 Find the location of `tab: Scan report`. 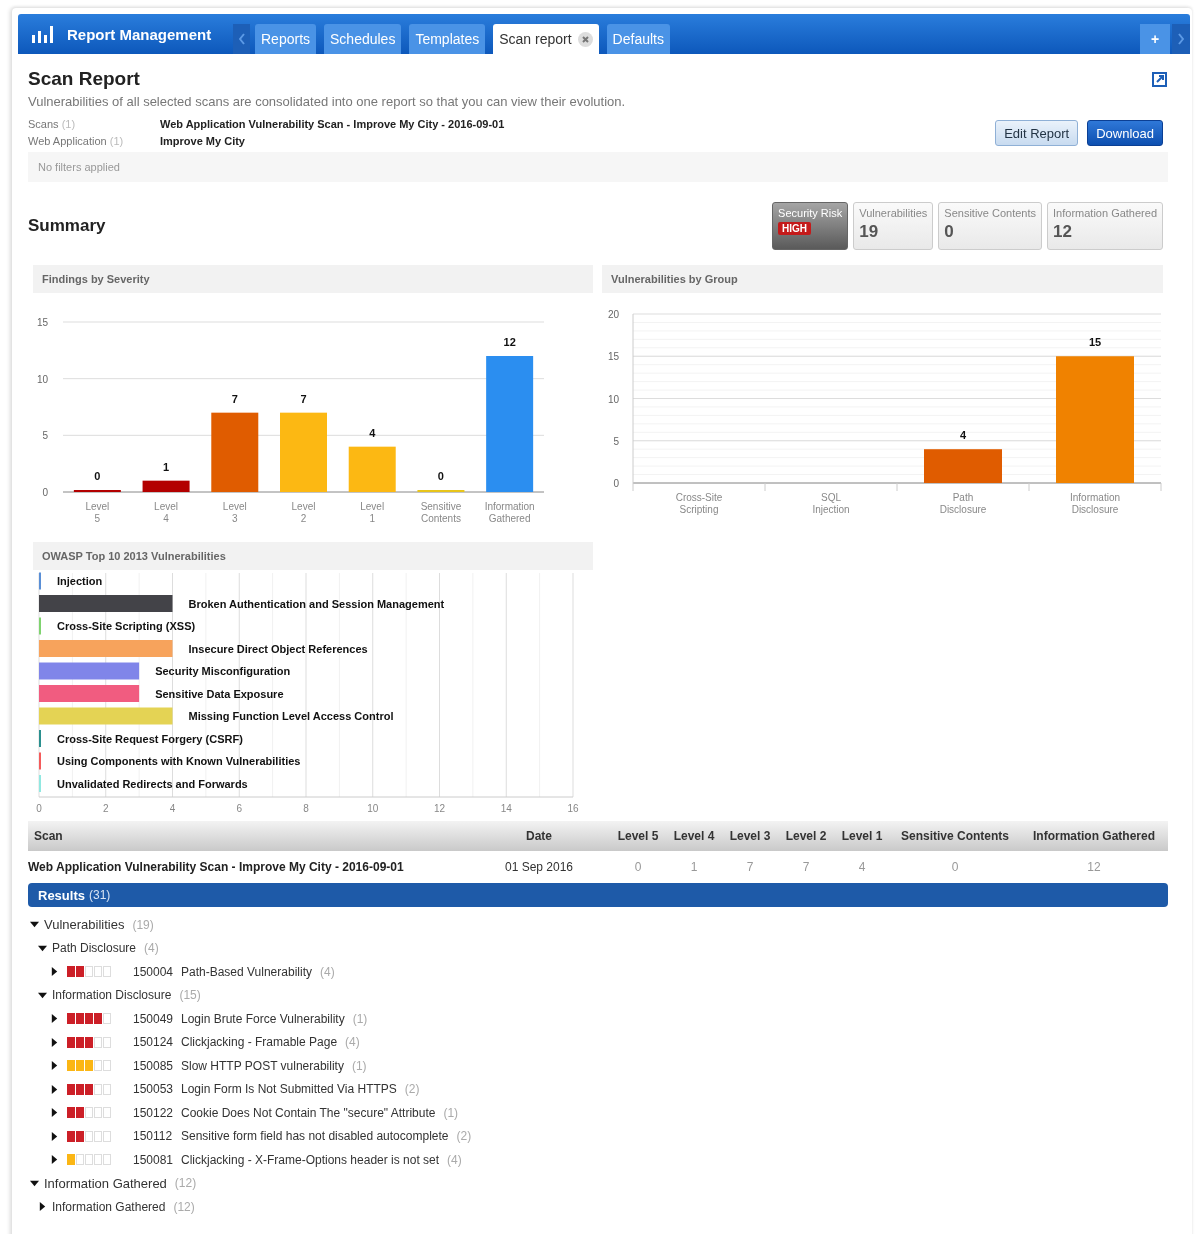

tab: Scan report is located at coordinates (546, 39).